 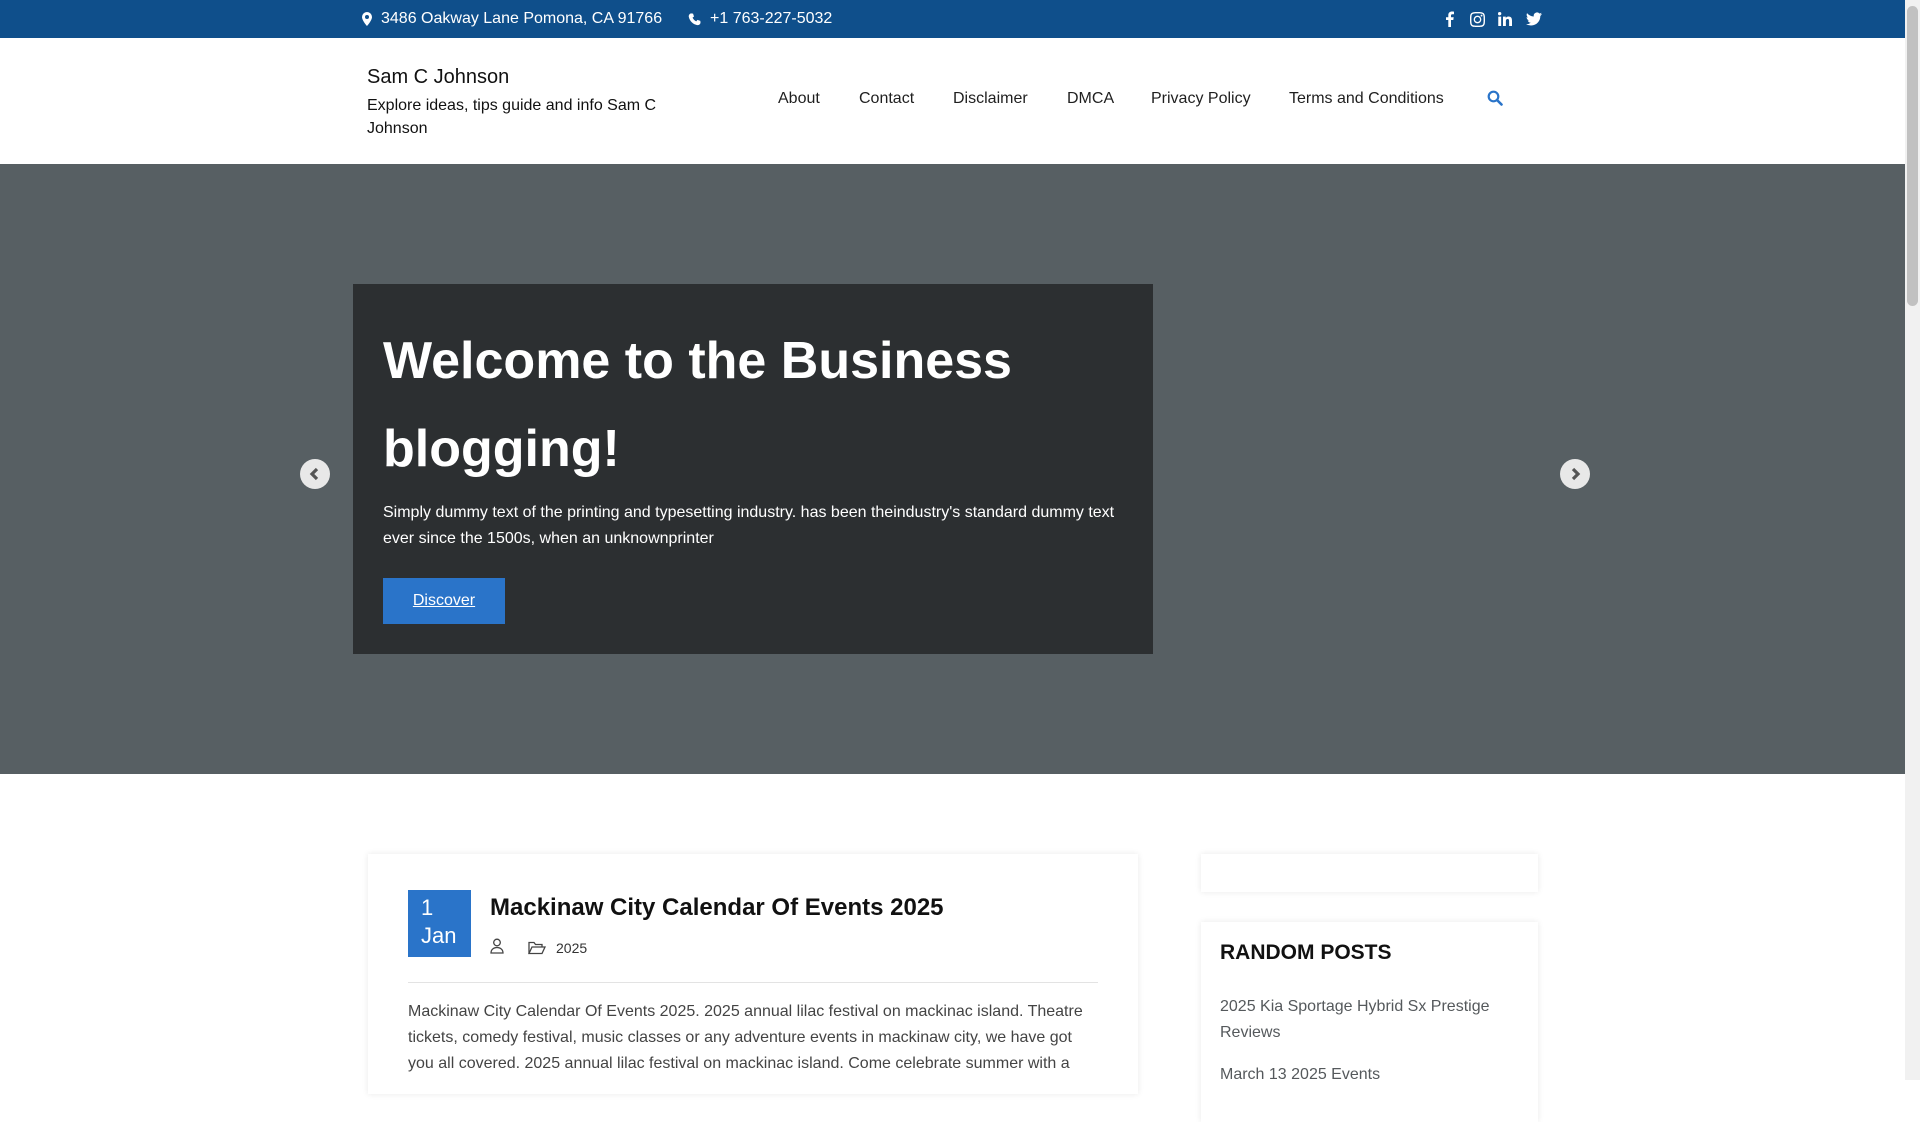 What do you see at coordinates (444, 601) in the screenshot?
I see `discover-button: Discover` at bounding box center [444, 601].